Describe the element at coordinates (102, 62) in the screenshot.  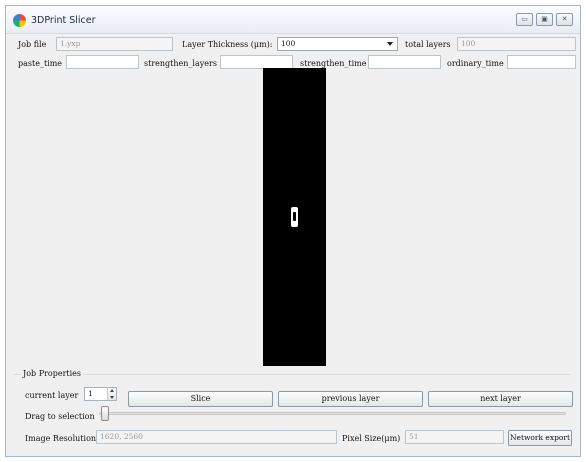
I see `paste-time-input` at that location.